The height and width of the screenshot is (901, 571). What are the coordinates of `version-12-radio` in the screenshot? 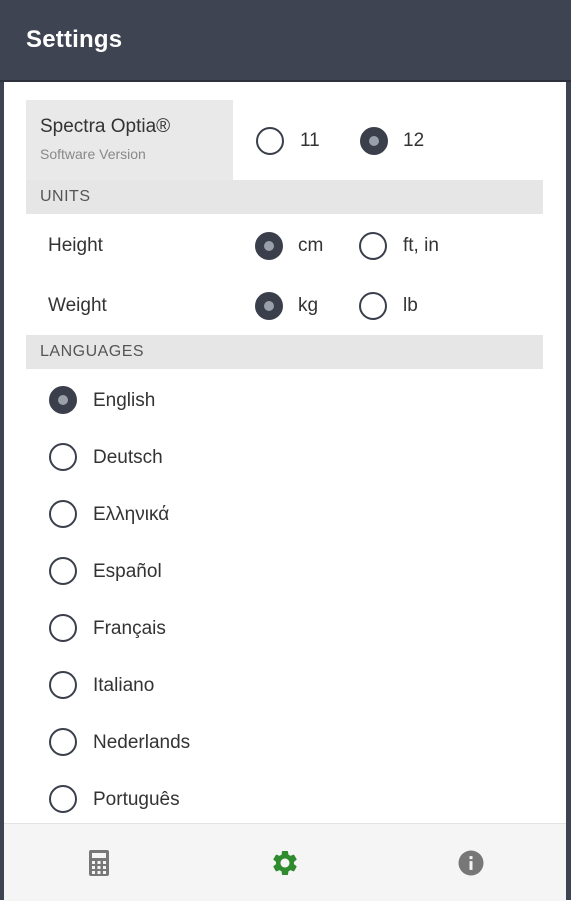 It's located at (374, 141).